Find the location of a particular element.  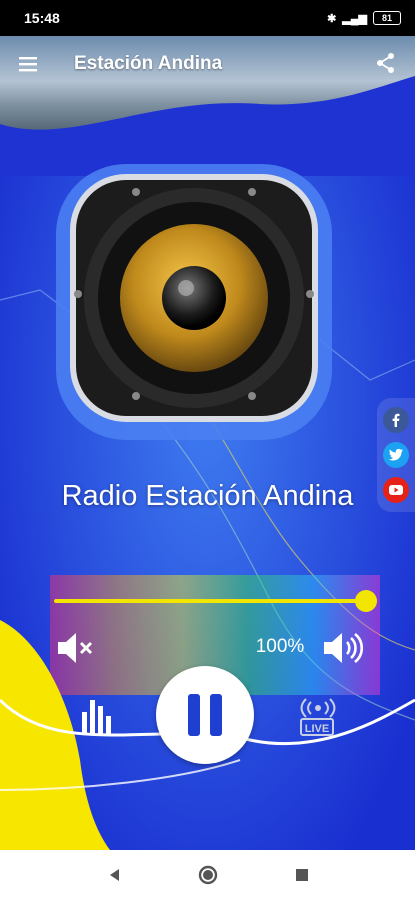

status-icons: ✱ ▂▄▆ 81 is located at coordinates (364, 18).